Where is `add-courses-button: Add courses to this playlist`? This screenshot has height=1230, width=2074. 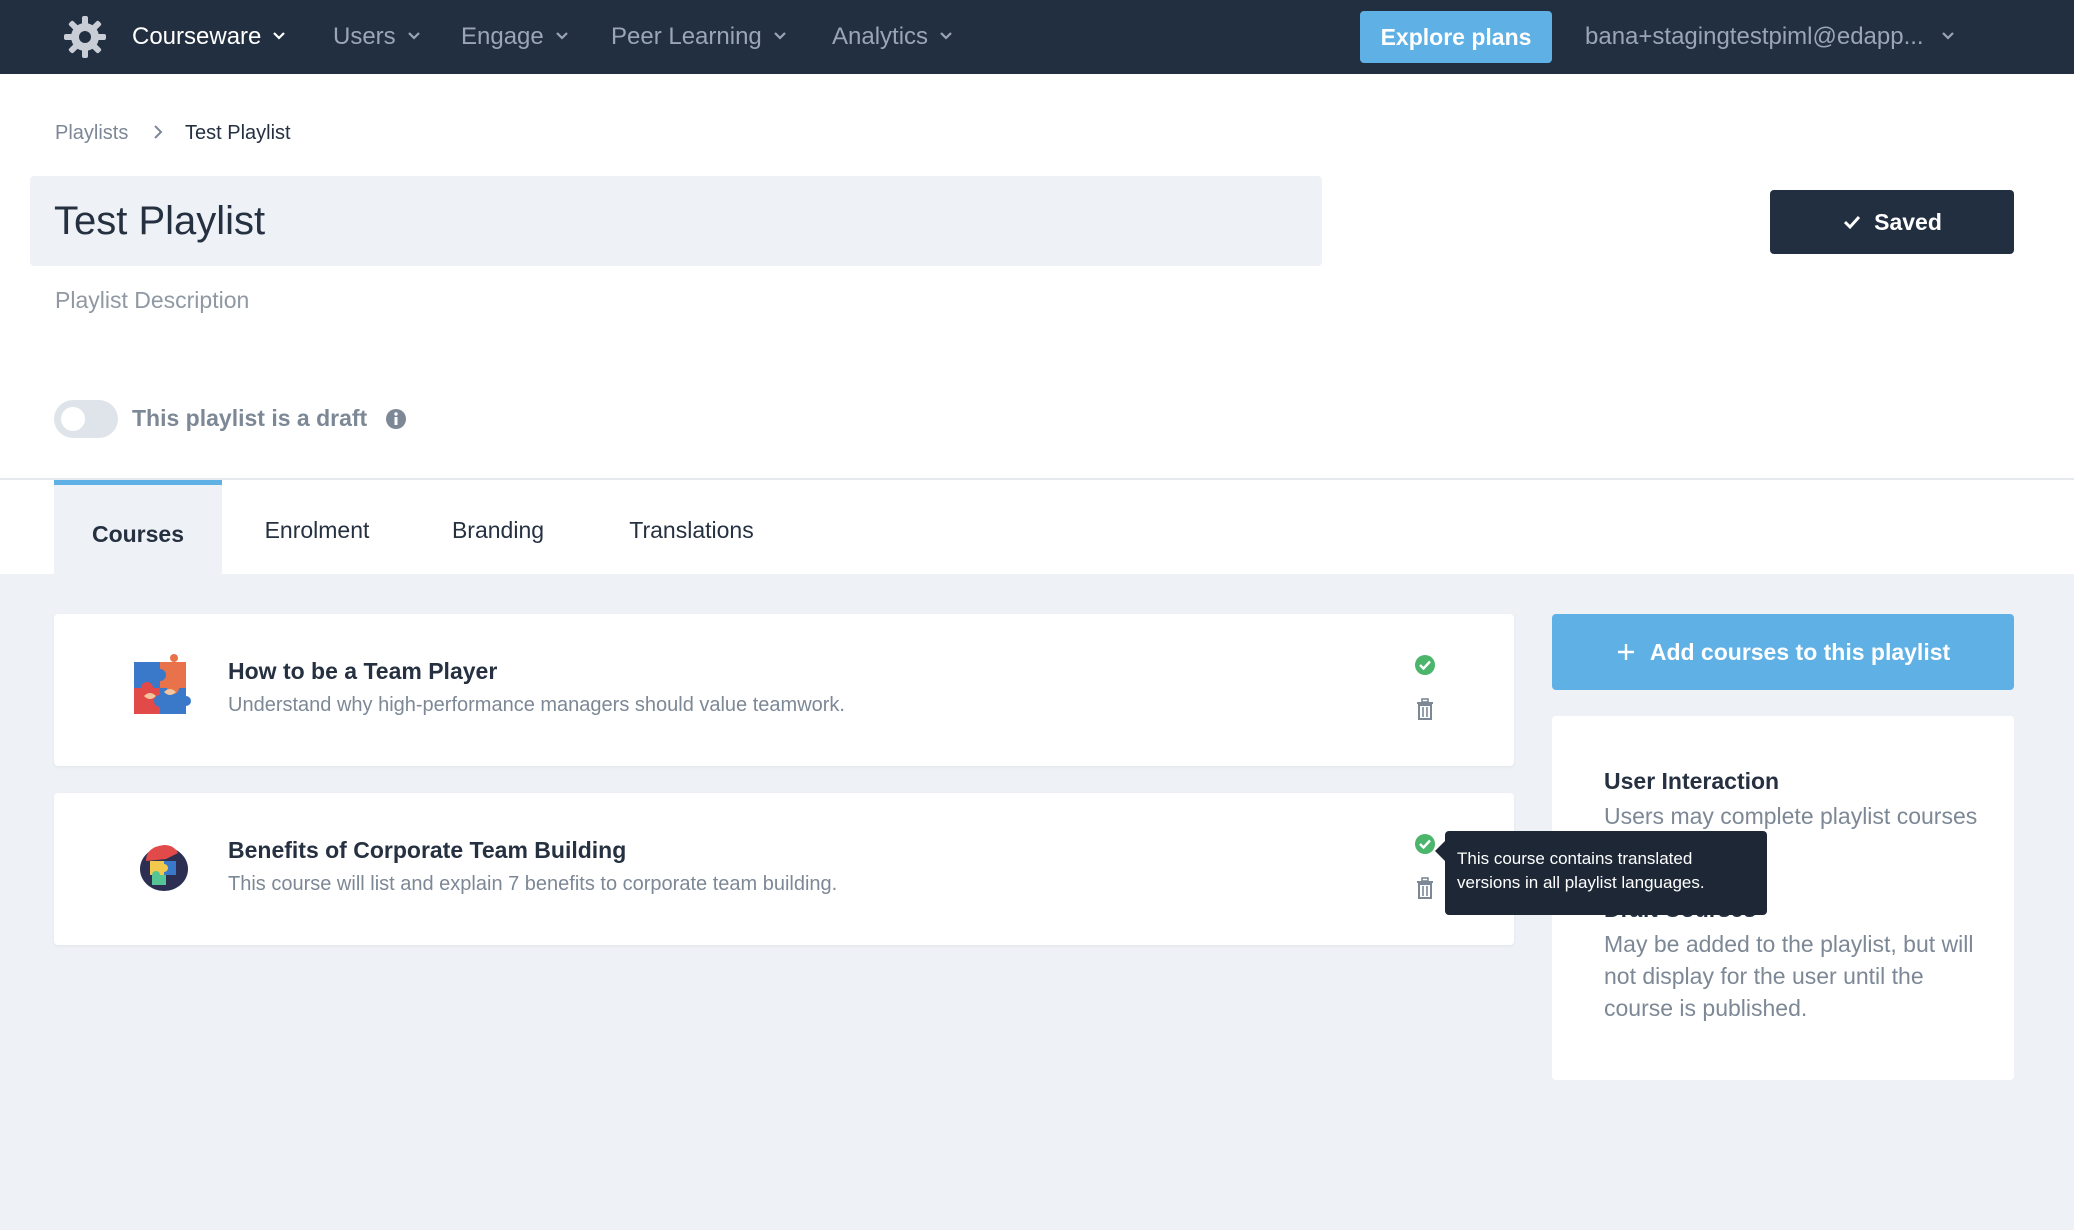 add-courses-button: Add courses to this playlist is located at coordinates (1783, 652).